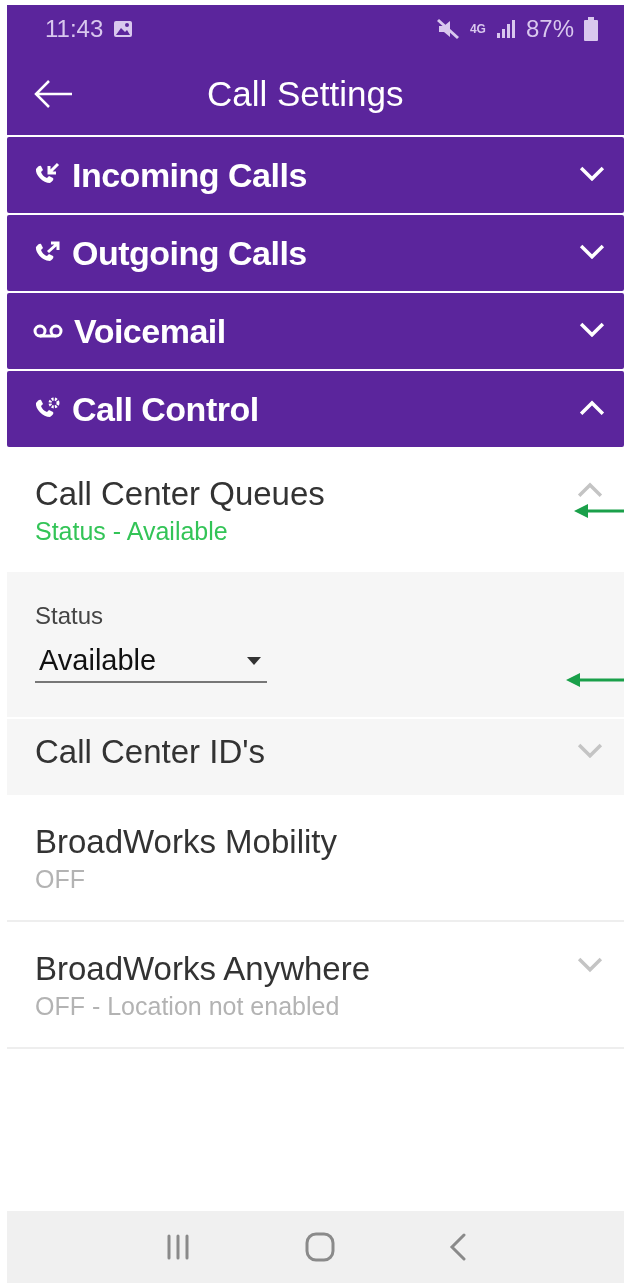 The height and width of the screenshot is (1283, 624). What do you see at coordinates (132, 531) in the screenshot?
I see `setting-status: Status - Available` at bounding box center [132, 531].